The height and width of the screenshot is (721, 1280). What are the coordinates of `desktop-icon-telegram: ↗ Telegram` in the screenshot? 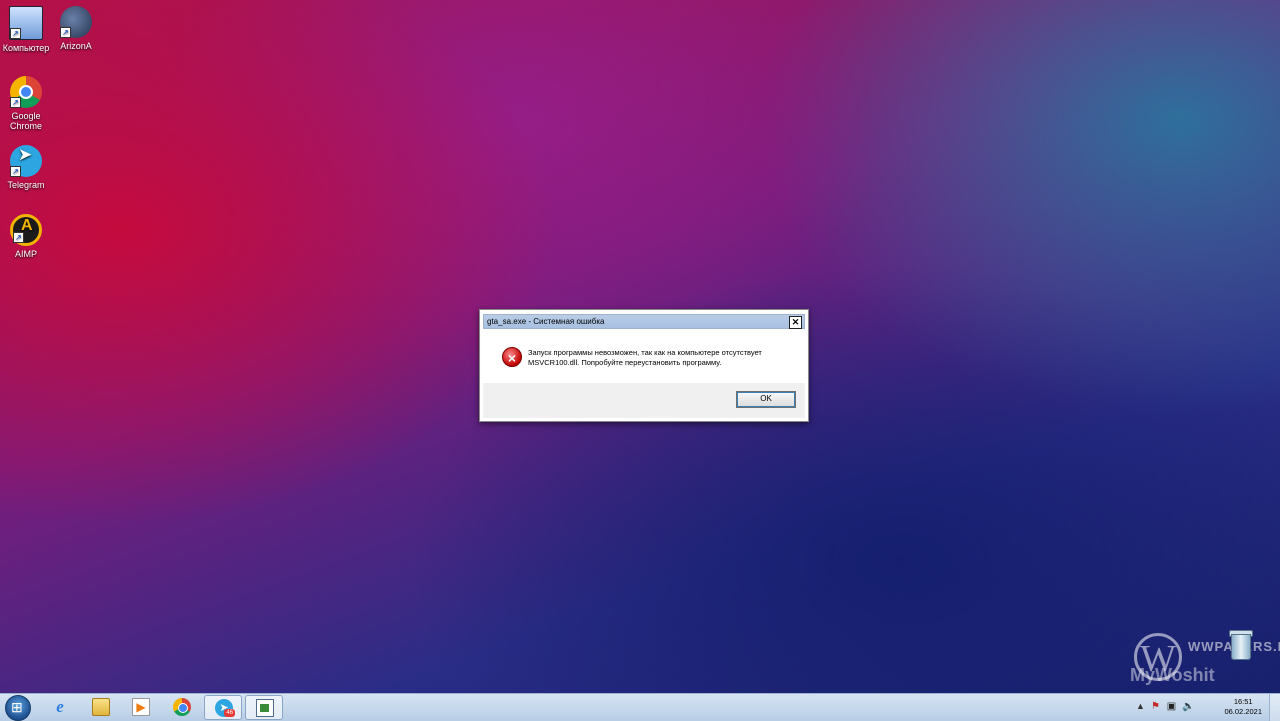 It's located at (26, 167).